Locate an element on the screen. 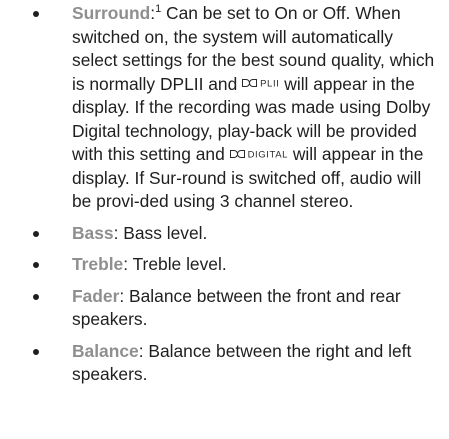 The height and width of the screenshot is (439, 449). list-item-treble: Treble: Treble level. is located at coordinates (224, 265).